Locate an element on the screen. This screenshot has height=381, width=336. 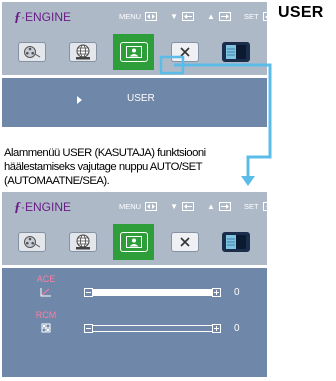
callout-connector is located at coordinates (215, 120).